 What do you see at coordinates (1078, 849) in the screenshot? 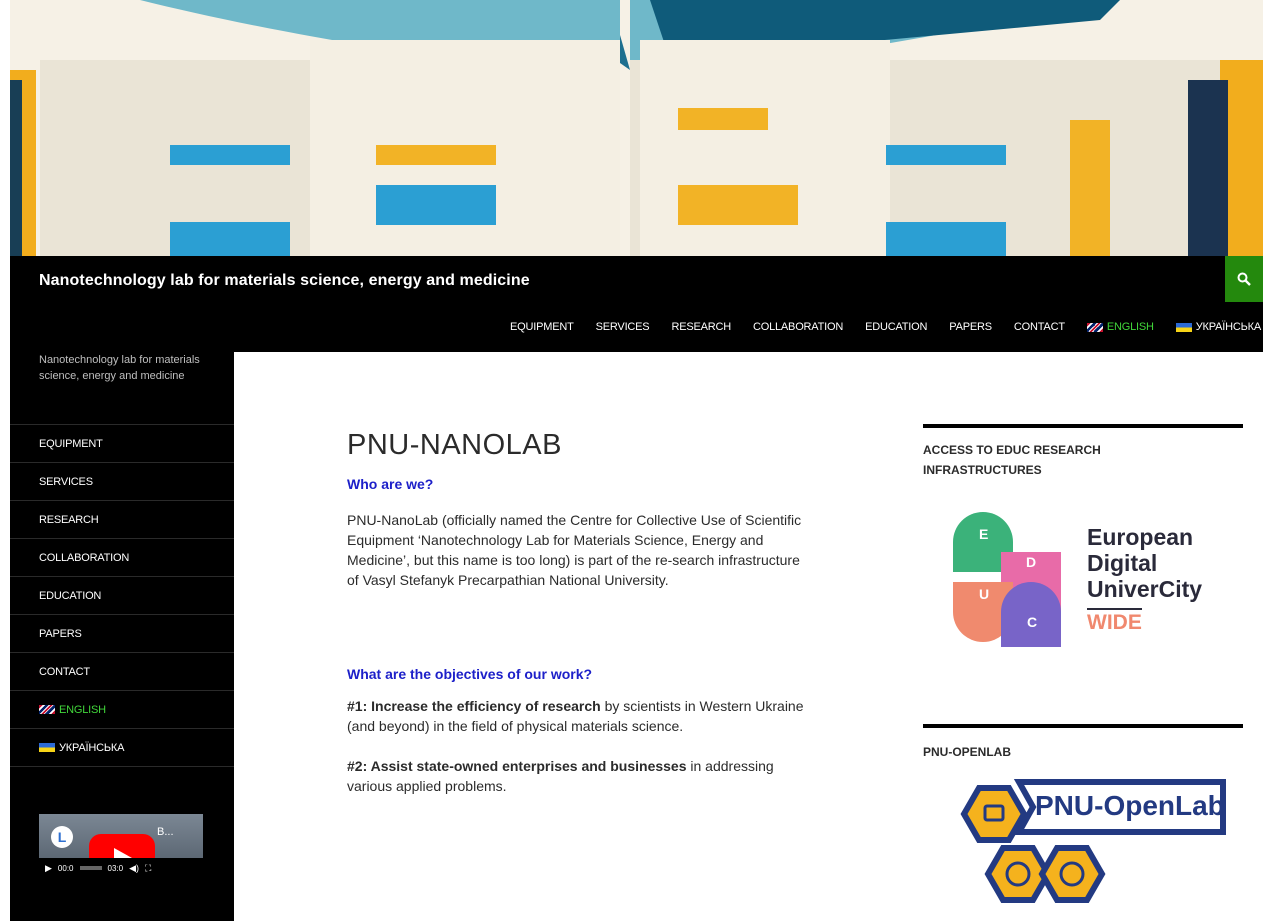
I see `openlab-logo: PNU-OpenLab` at bounding box center [1078, 849].